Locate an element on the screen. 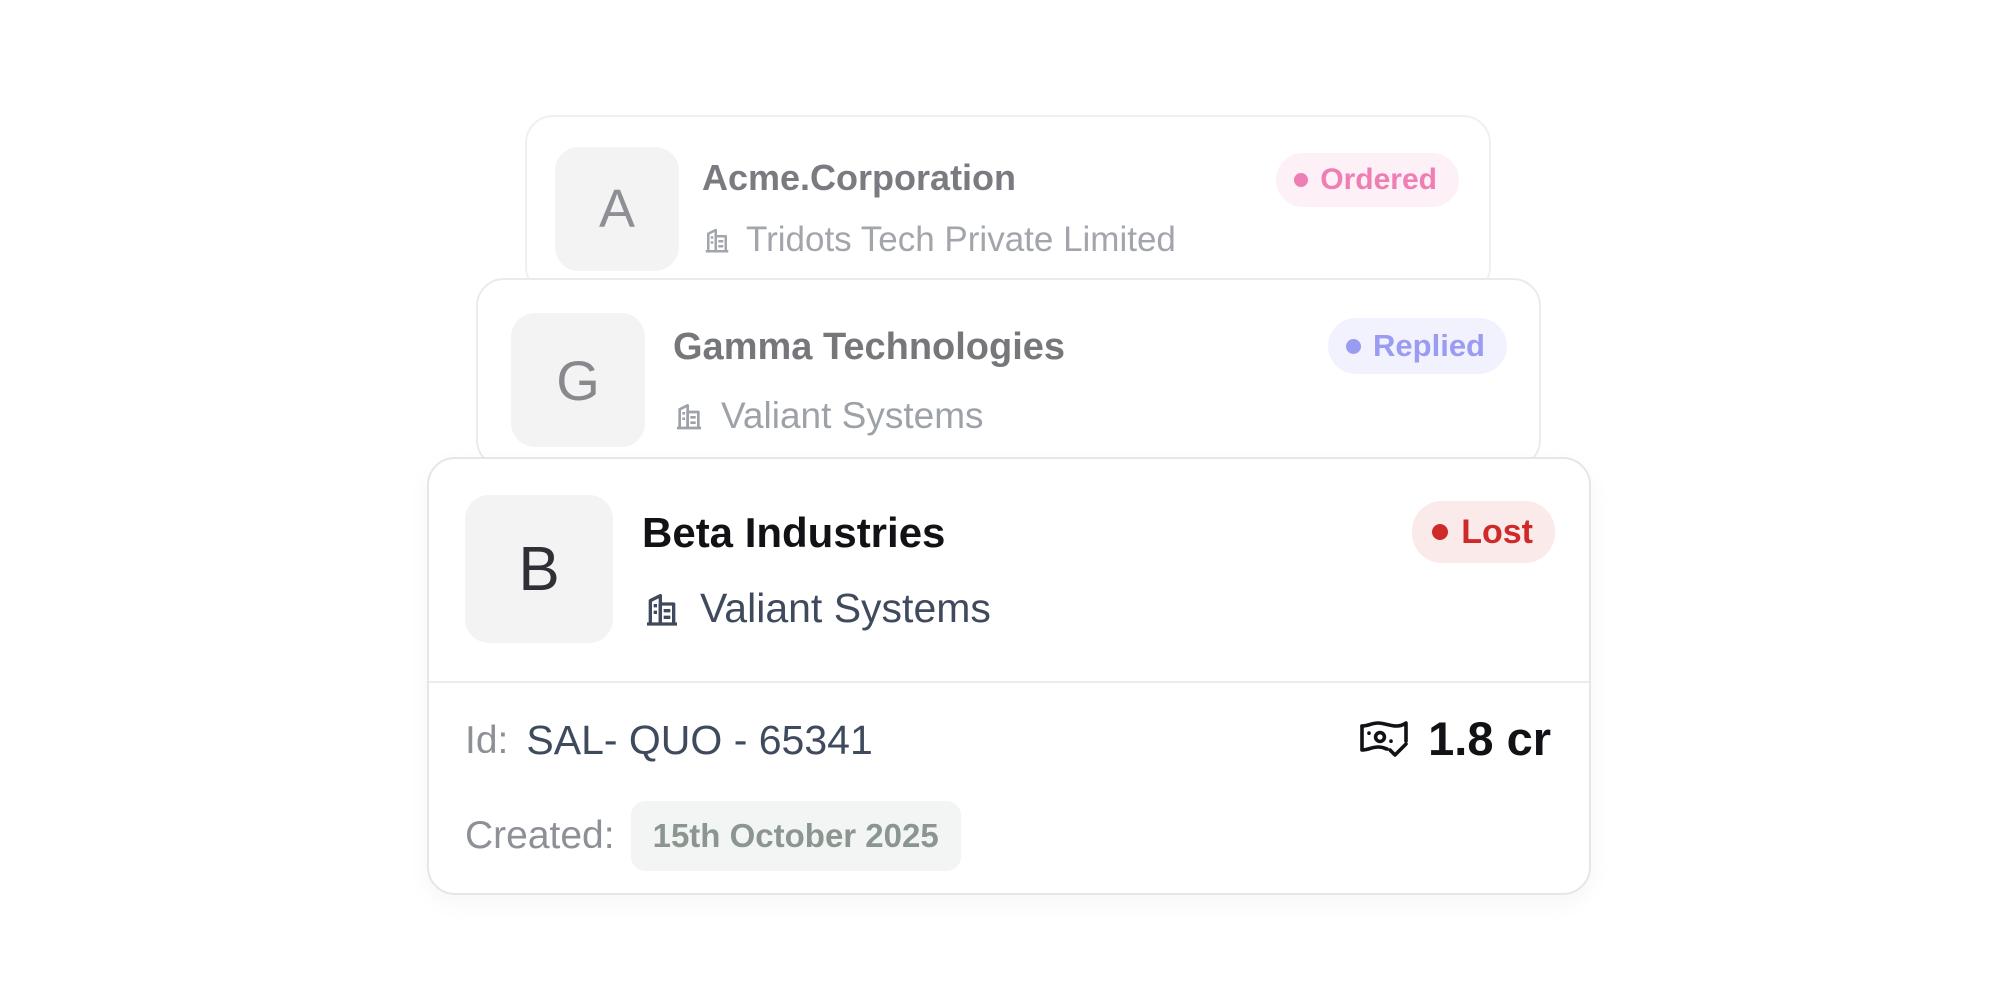 The height and width of the screenshot is (1000, 2000). avatar: B is located at coordinates (539, 569).